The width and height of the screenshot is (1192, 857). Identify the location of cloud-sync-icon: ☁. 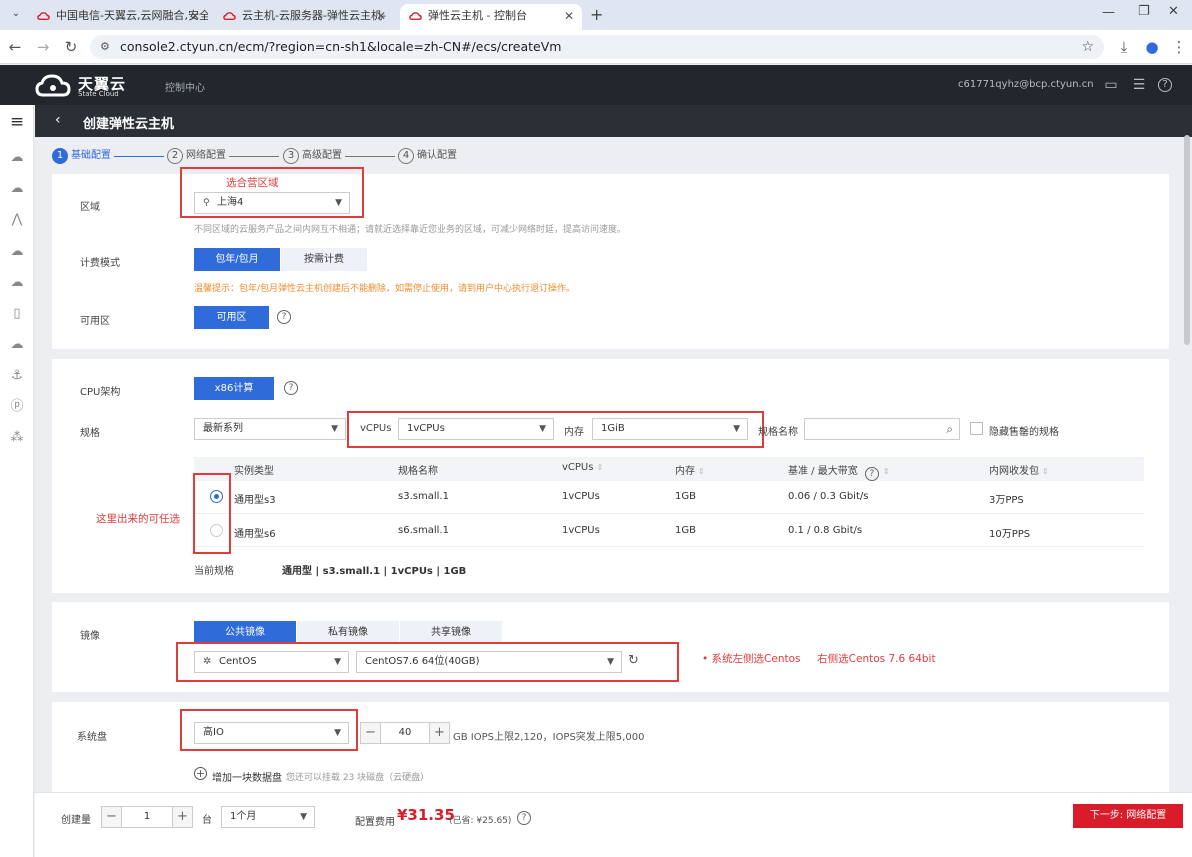
(17, 345).